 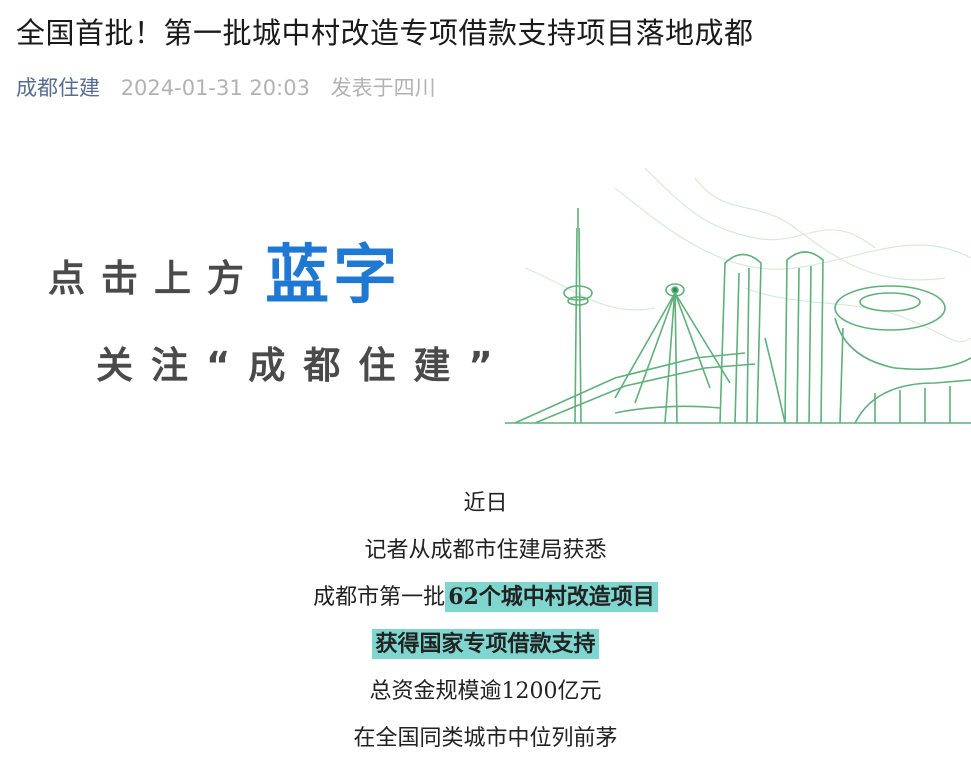 I want to click on paragraph-4: 获得国家专项借款支持, so click(x=485, y=644).